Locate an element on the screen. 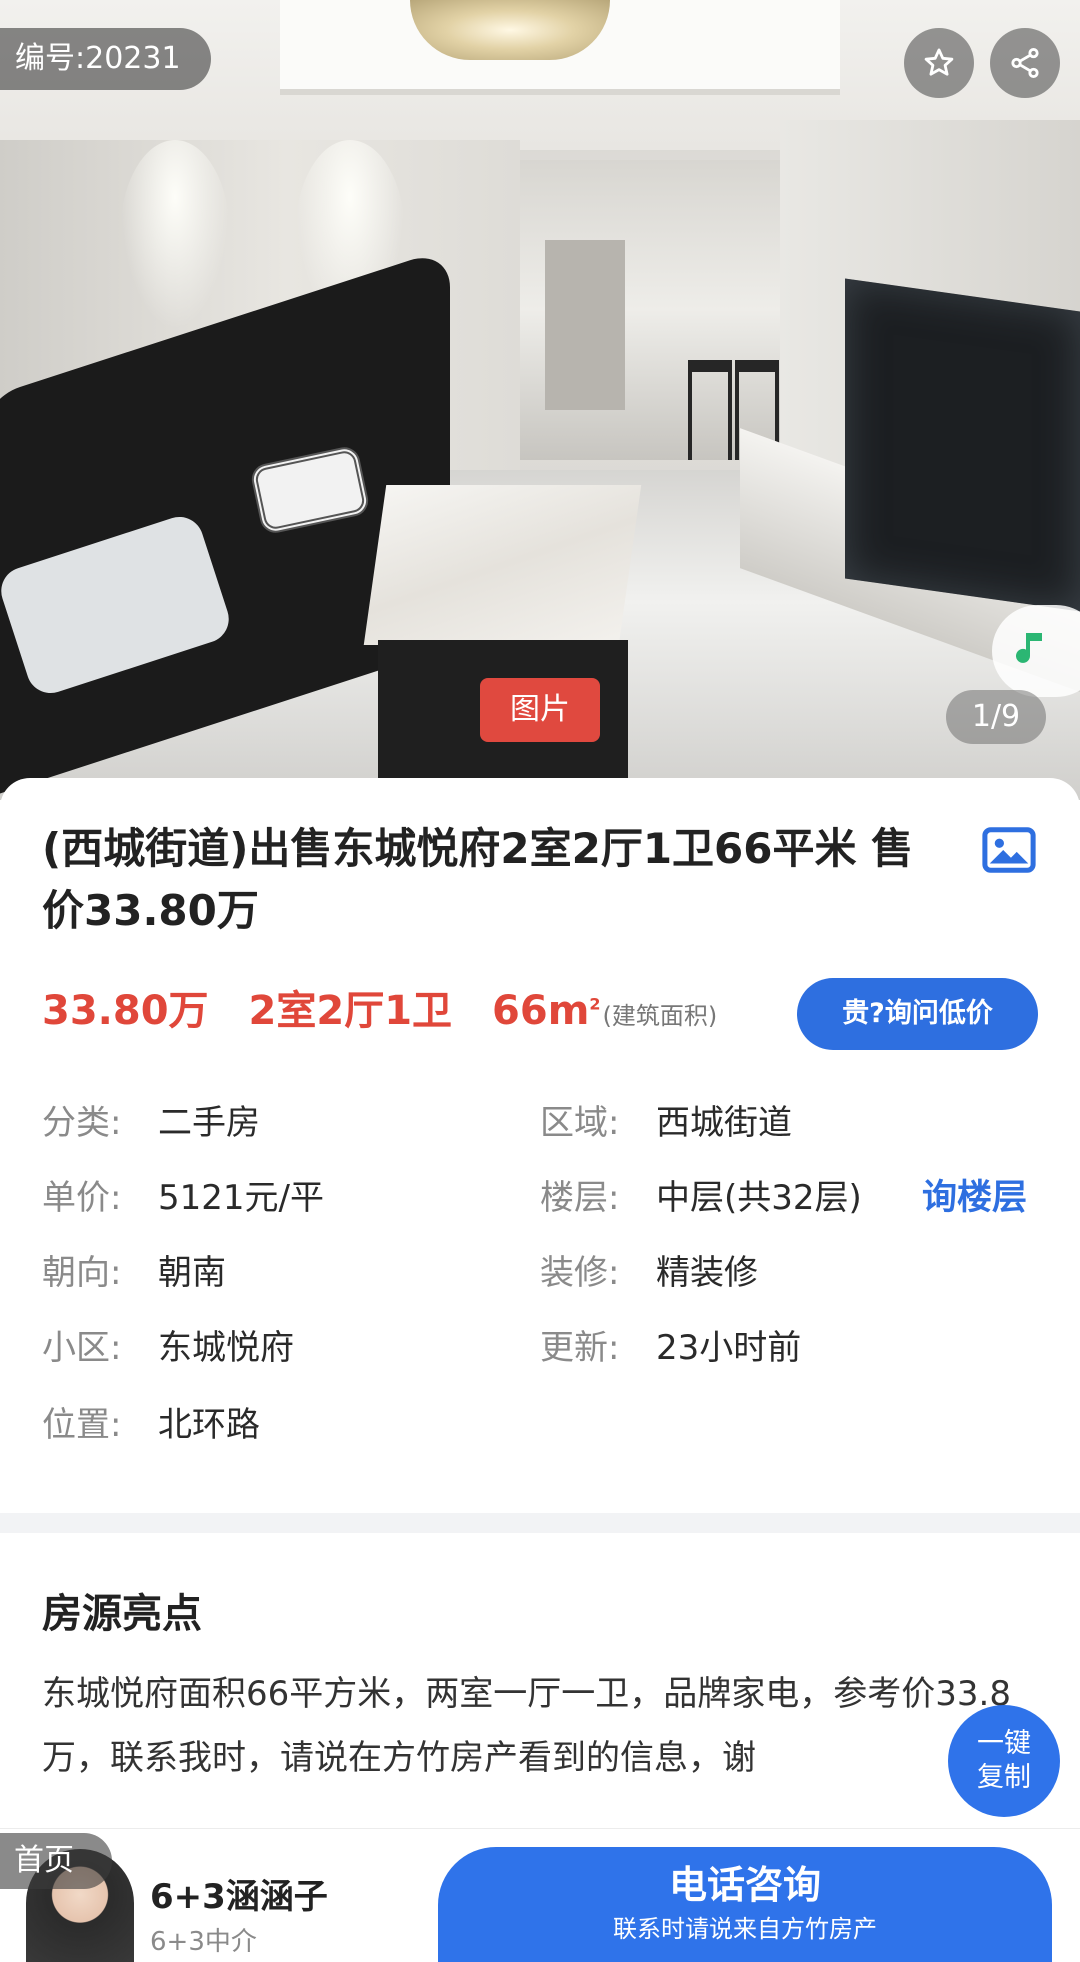 This screenshot has width=1080, height=1962. attr-floor: 楼层: 中层(共32层) is located at coordinates (701, 1198).